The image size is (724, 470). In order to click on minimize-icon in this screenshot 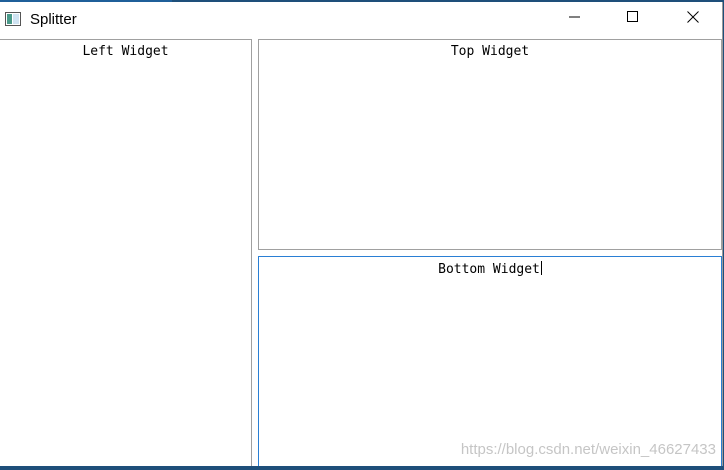, I will do `click(575, 19)`.